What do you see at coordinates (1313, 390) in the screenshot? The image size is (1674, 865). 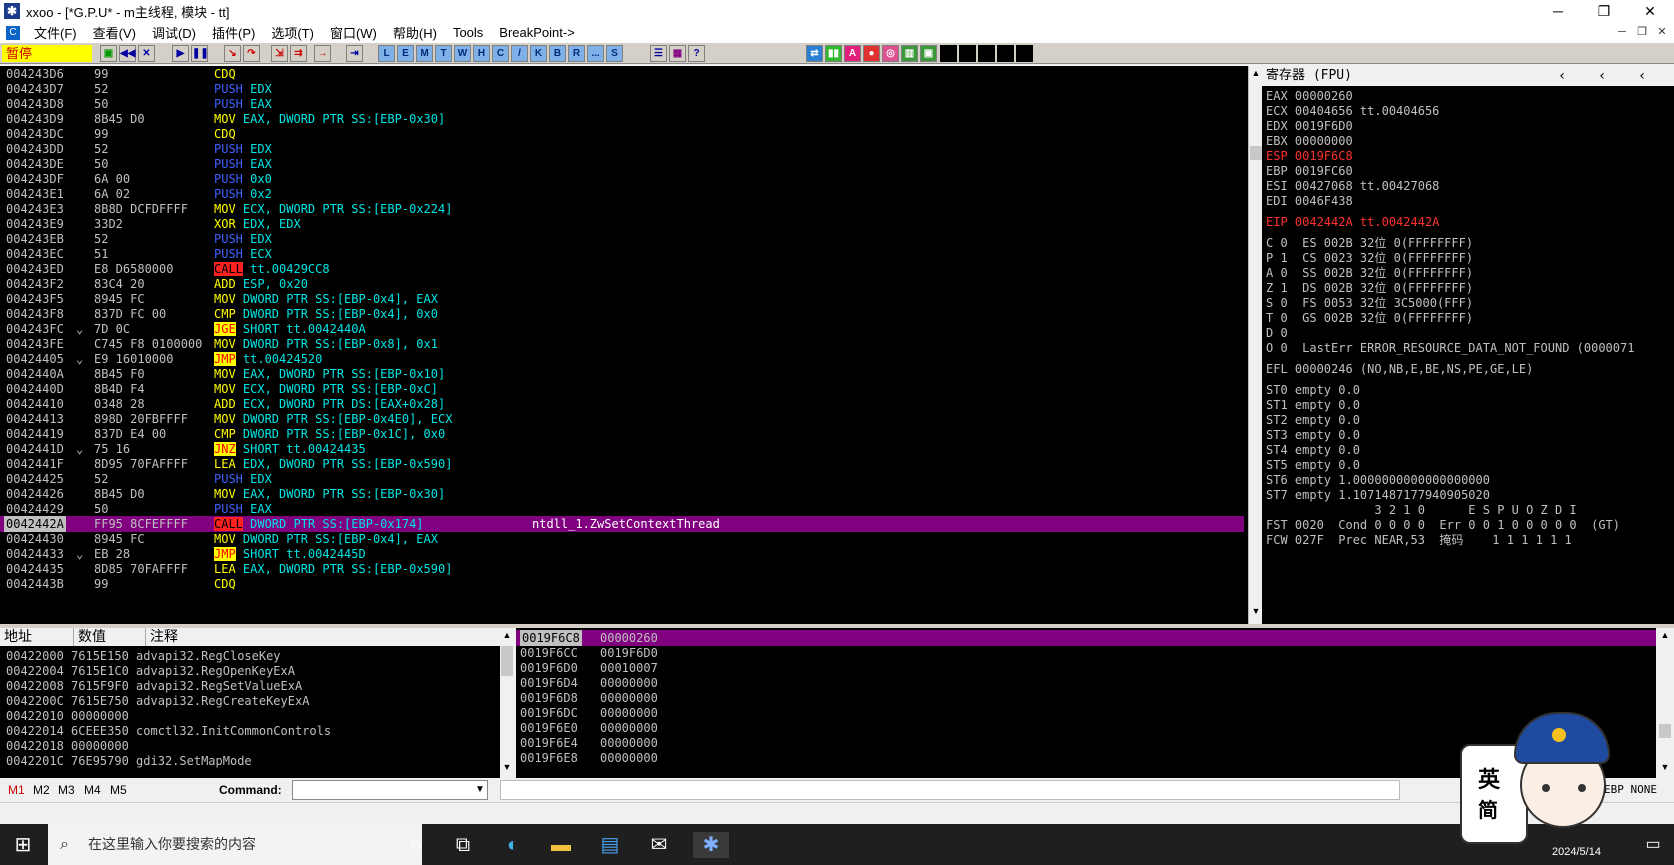 I see `register-line: ST0 empty 0.0` at bounding box center [1313, 390].